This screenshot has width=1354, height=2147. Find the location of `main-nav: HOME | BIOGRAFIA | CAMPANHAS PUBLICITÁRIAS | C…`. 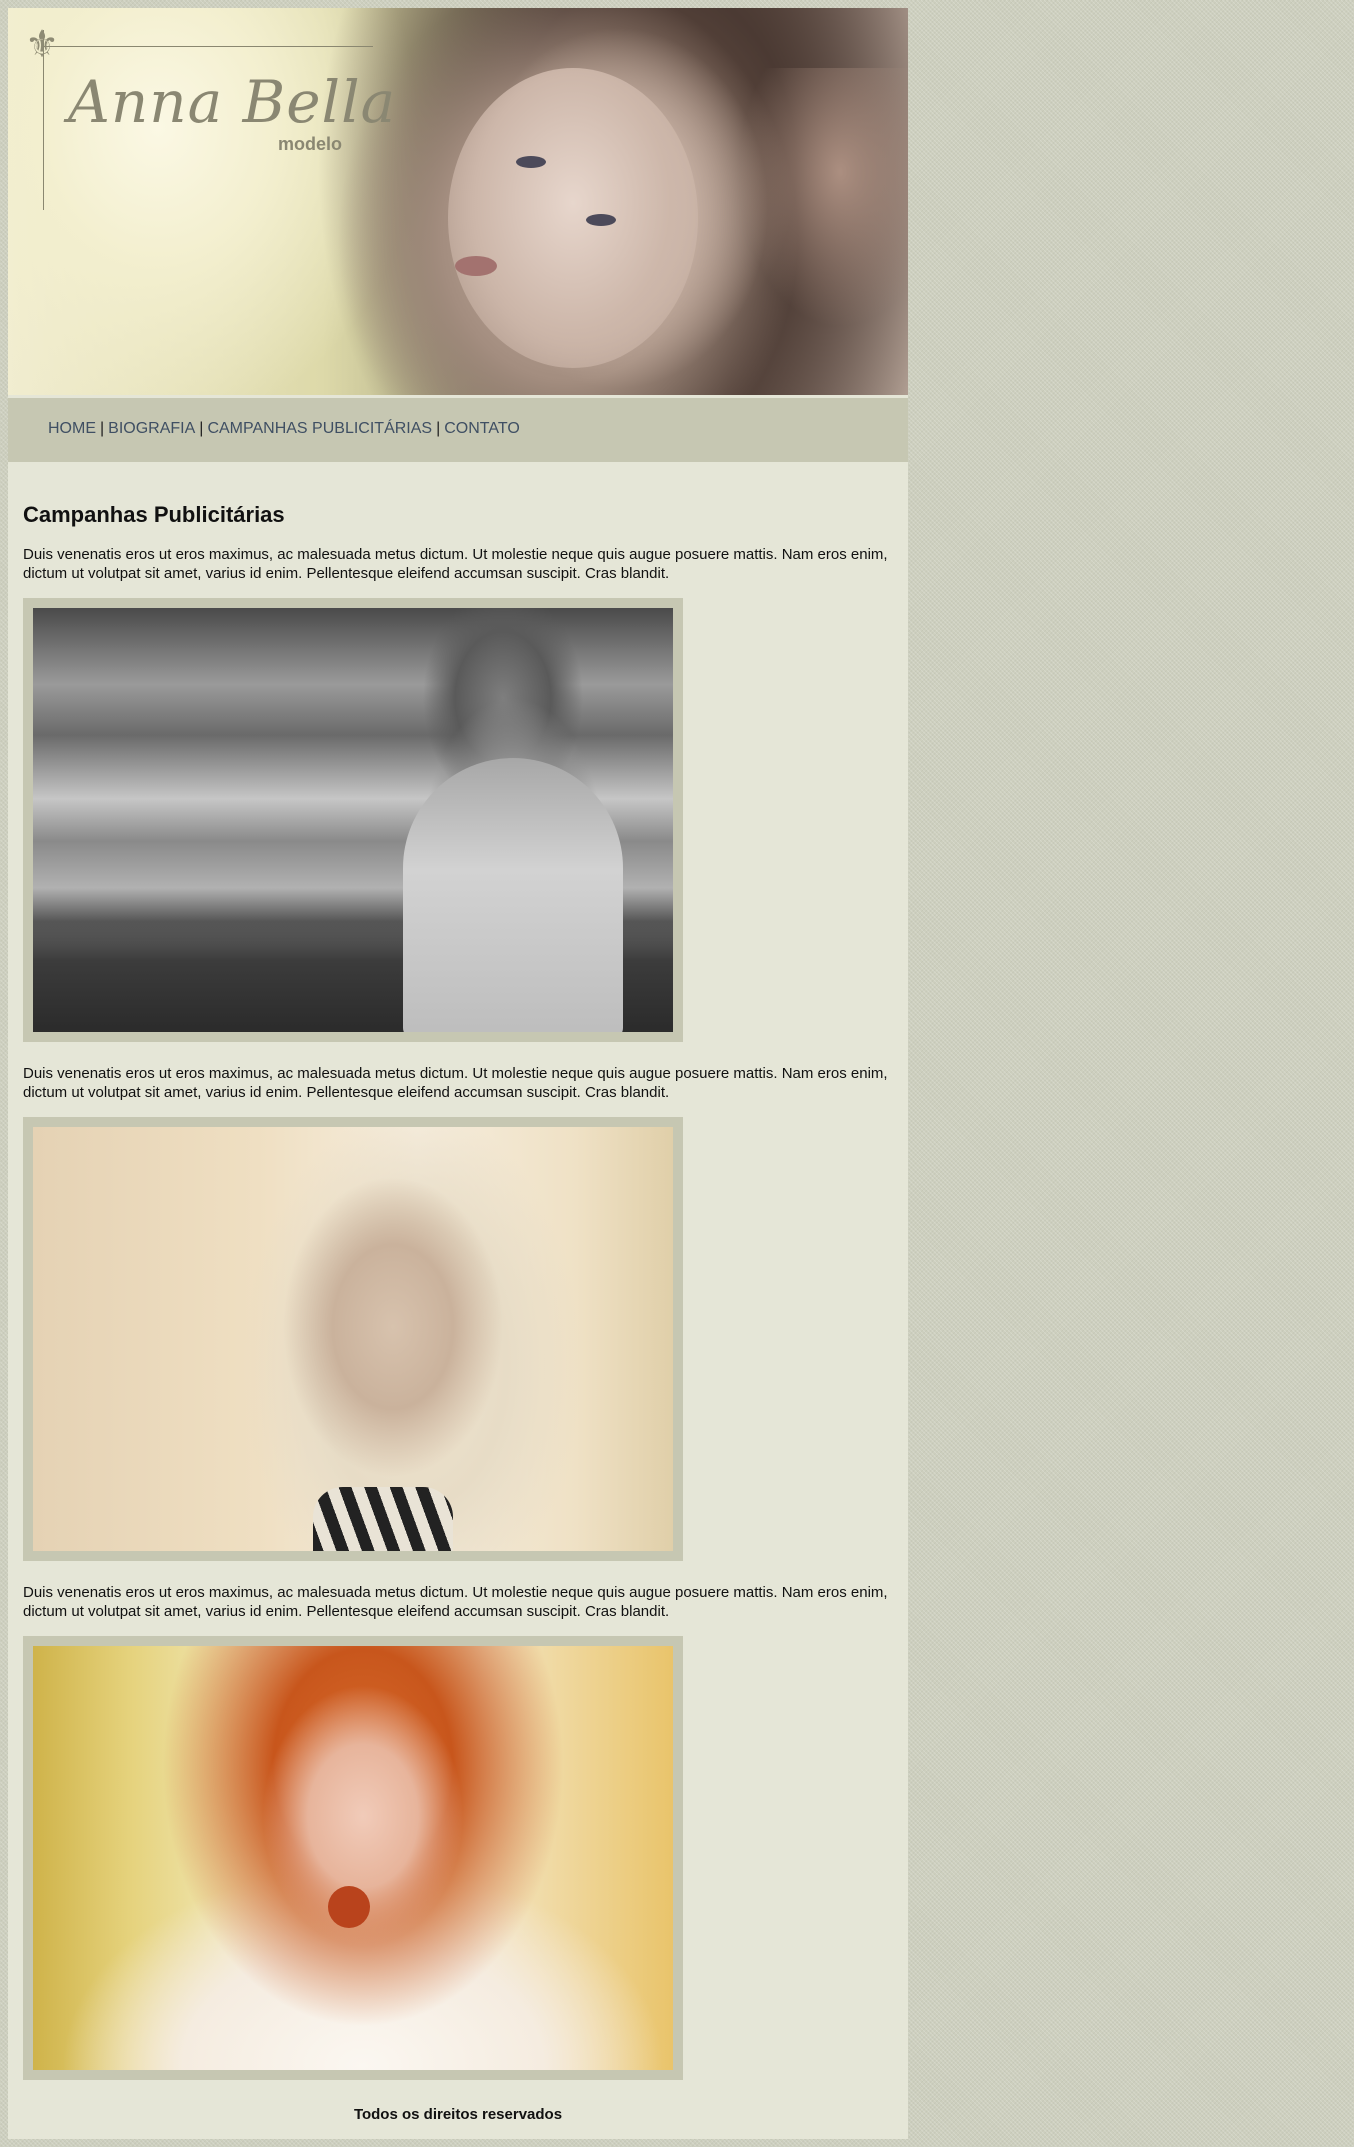

main-nav: HOME | BIOGRAFIA | CAMPANHAS PUBLICITÁRIAS | C… is located at coordinates (458, 430).